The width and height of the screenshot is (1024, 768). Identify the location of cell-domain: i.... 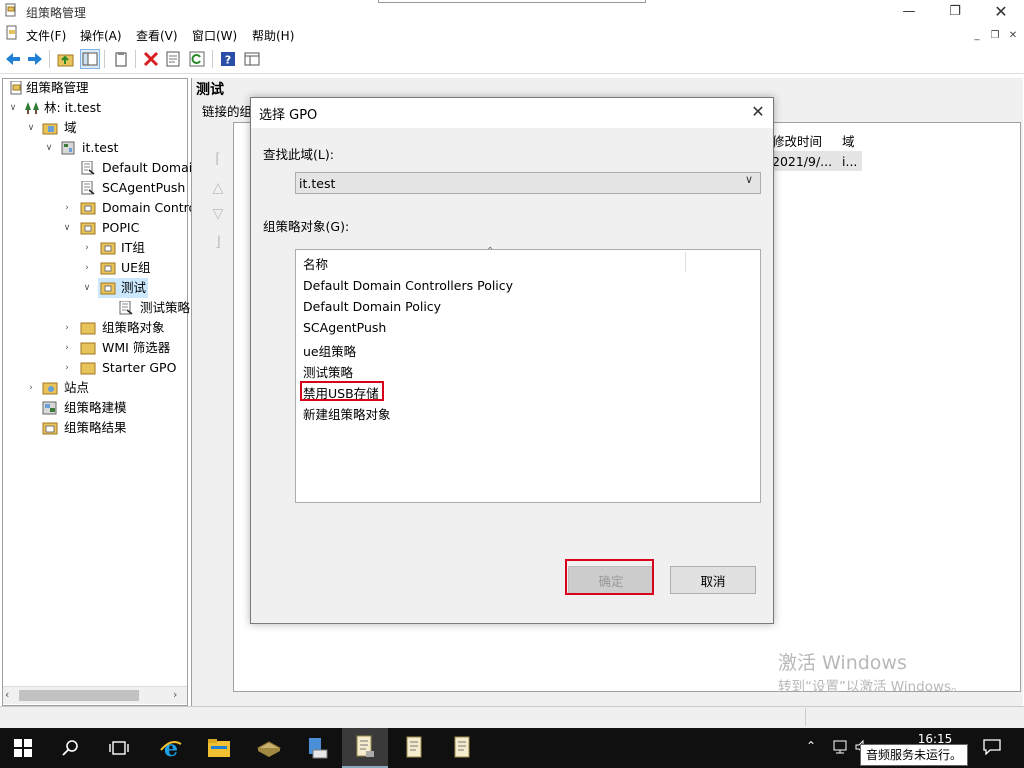
(850, 161).